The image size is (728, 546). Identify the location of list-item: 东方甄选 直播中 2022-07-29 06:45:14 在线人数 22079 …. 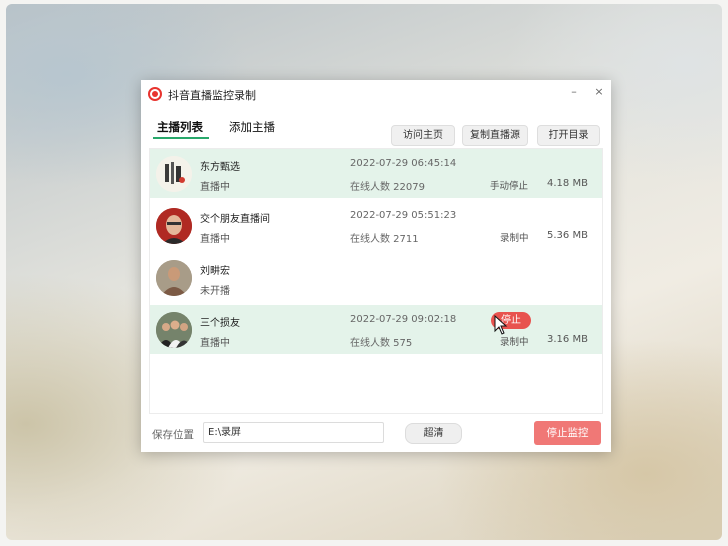
(376, 173).